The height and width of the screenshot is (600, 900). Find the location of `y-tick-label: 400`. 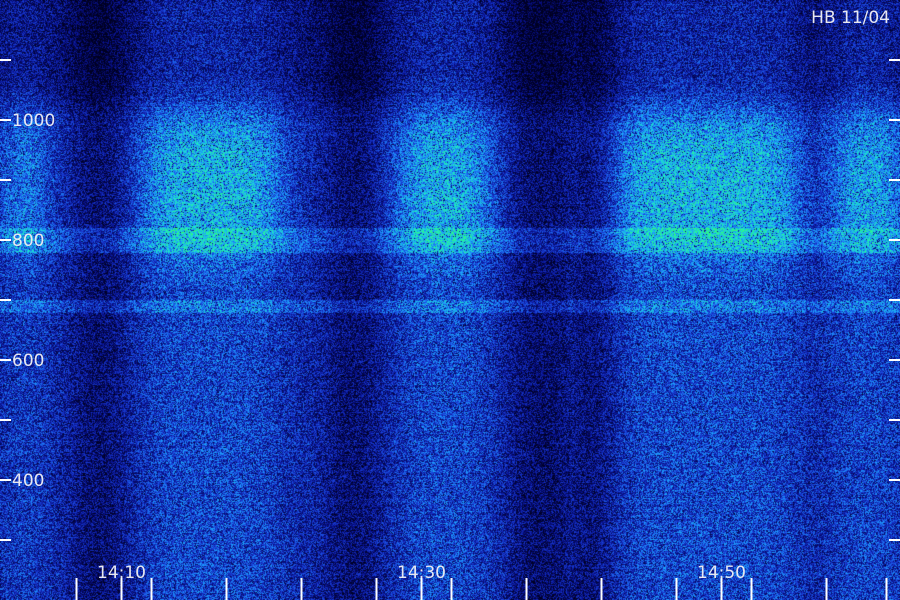

y-tick-label: 400 is located at coordinates (28, 481).